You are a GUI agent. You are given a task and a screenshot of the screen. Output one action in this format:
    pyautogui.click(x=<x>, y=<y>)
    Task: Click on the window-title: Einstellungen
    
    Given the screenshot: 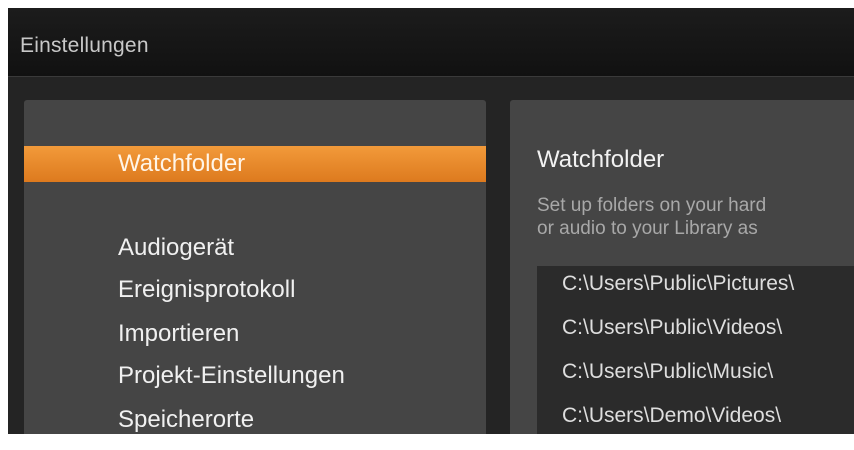 What is the action you would take?
    pyautogui.click(x=84, y=45)
    